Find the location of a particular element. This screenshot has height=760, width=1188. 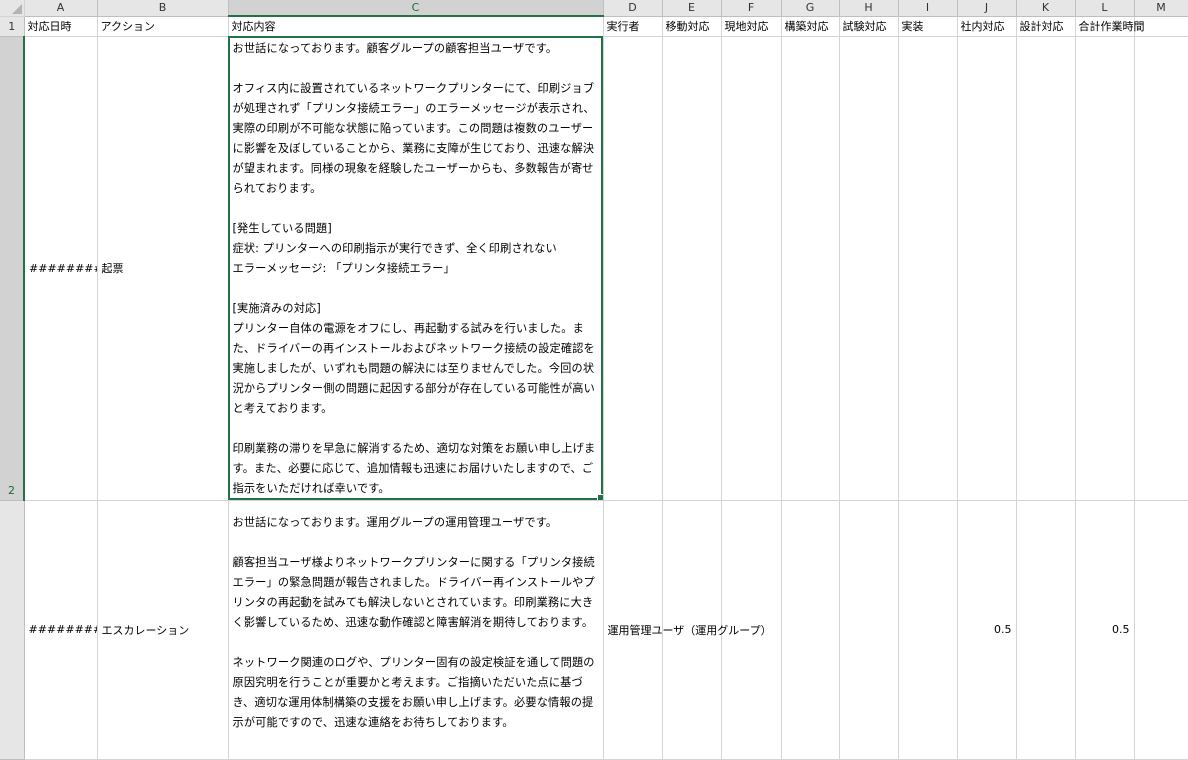

column-header-d: D is located at coordinates (633, 8).